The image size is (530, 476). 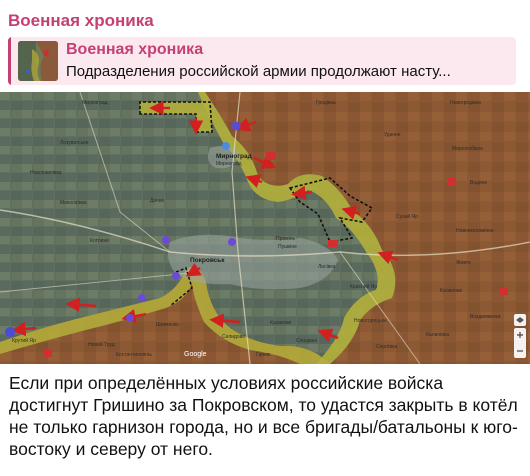 What do you see at coordinates (370, 321) in the screenshot?
I see `label-novotoretske: Новоторецьке` at bounding box center [370, 321].